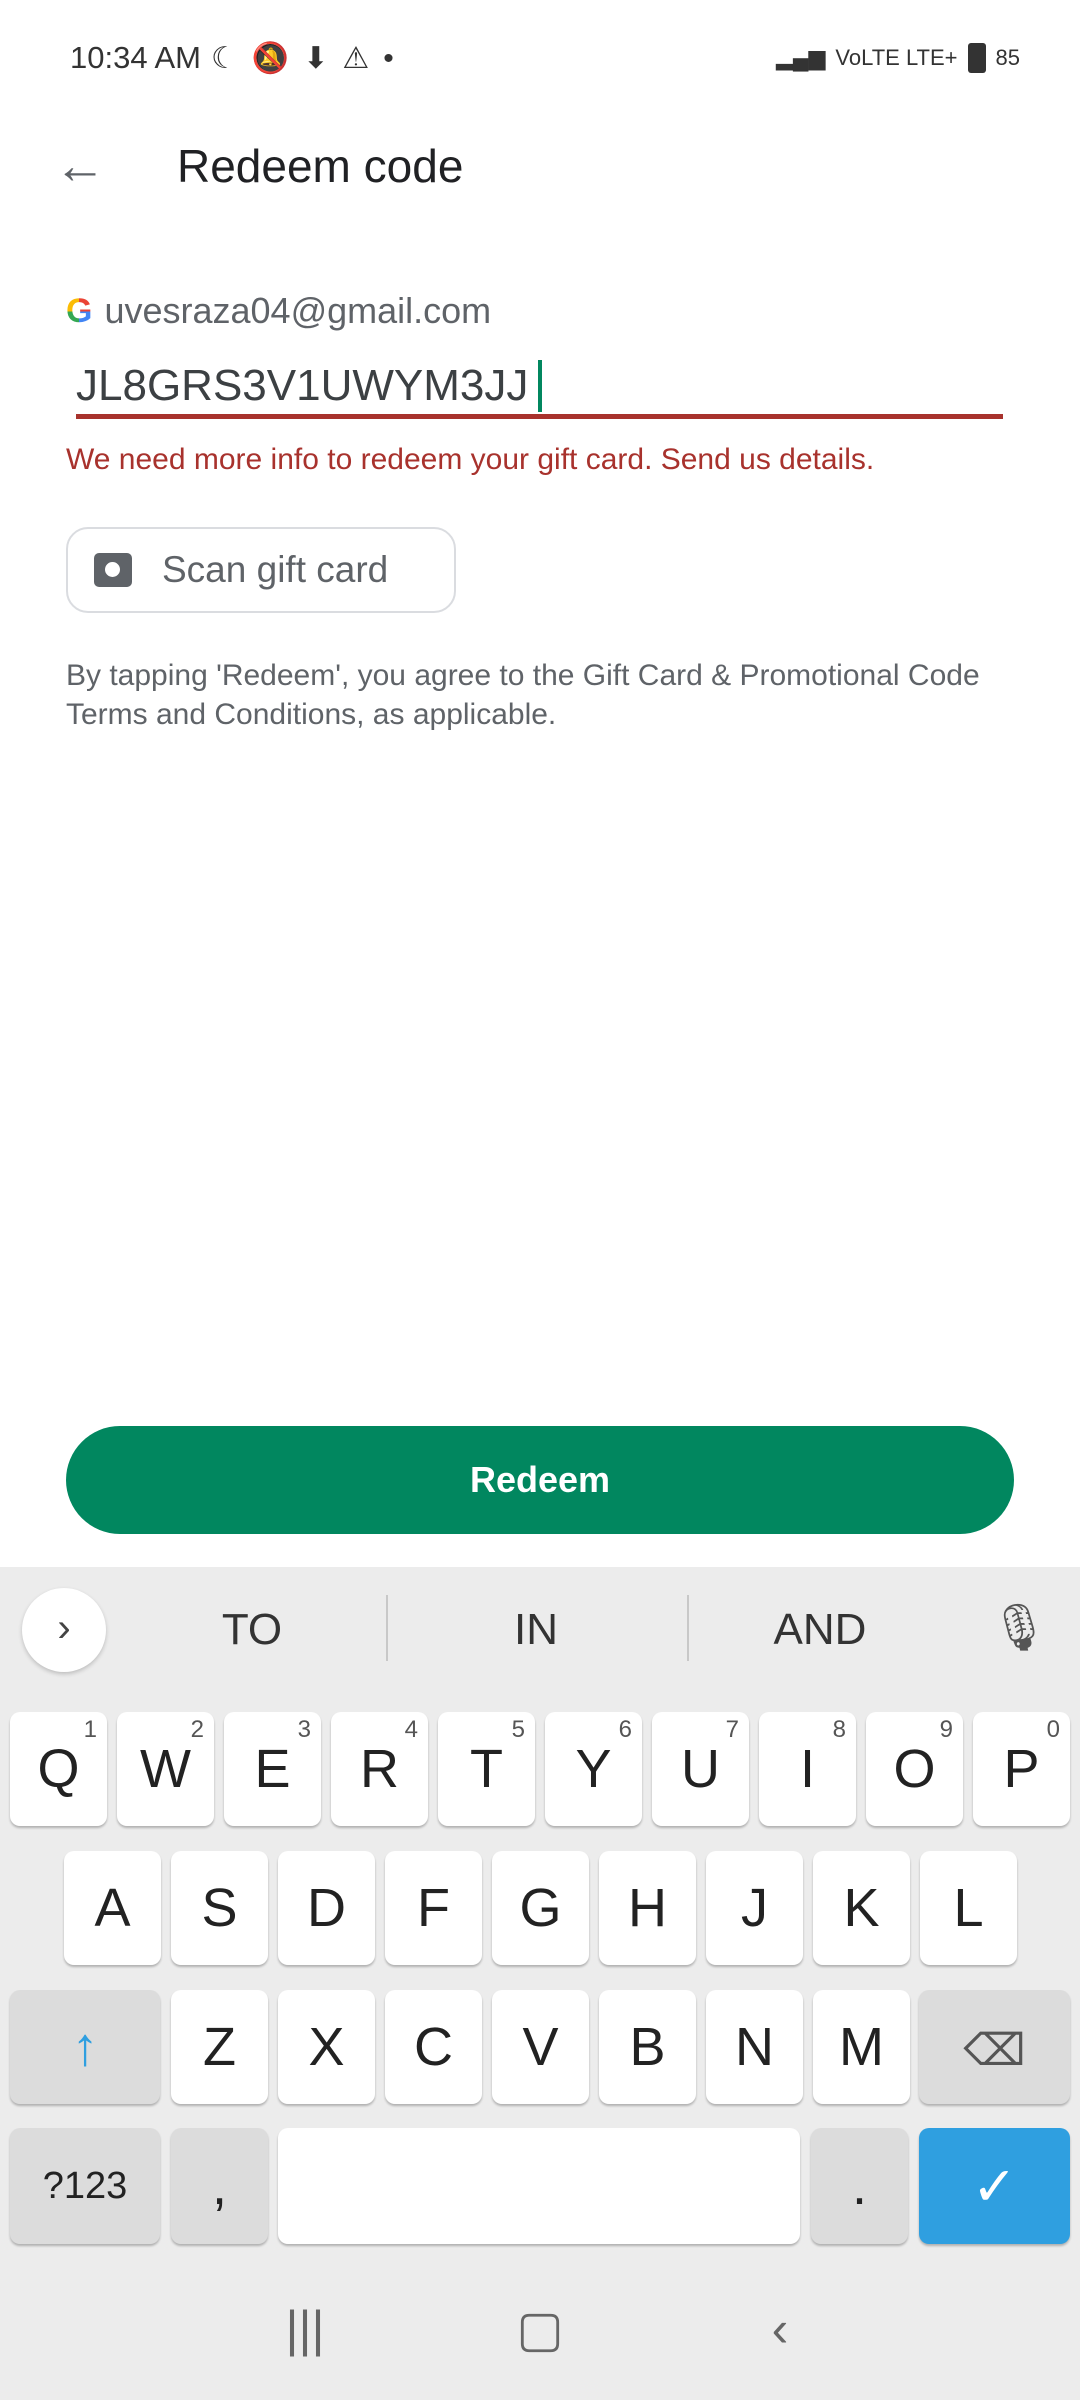 The image size is (1080, 2400). I want to click on page-title: Redeem code, so click(320, 166).